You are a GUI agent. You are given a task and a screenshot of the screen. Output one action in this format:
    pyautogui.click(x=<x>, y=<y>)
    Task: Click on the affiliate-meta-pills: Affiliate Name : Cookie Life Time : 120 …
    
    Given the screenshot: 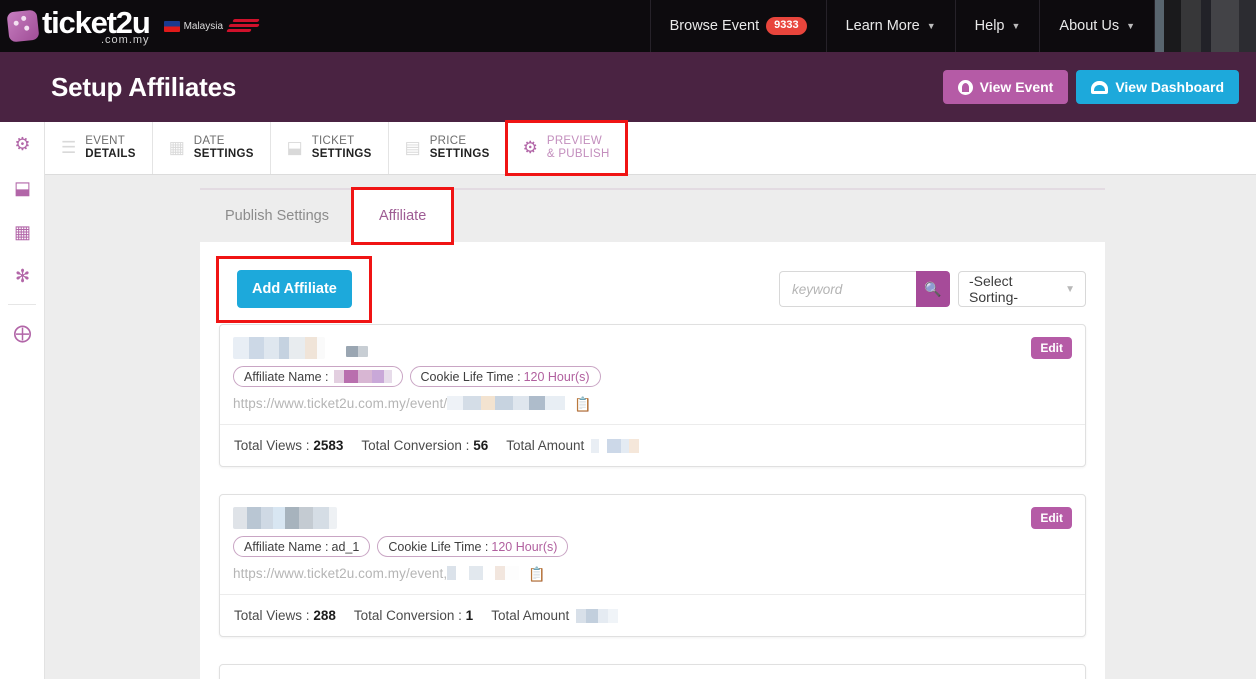 What is the action you would take?
    pyautogui.click(x=652, y=376)
    